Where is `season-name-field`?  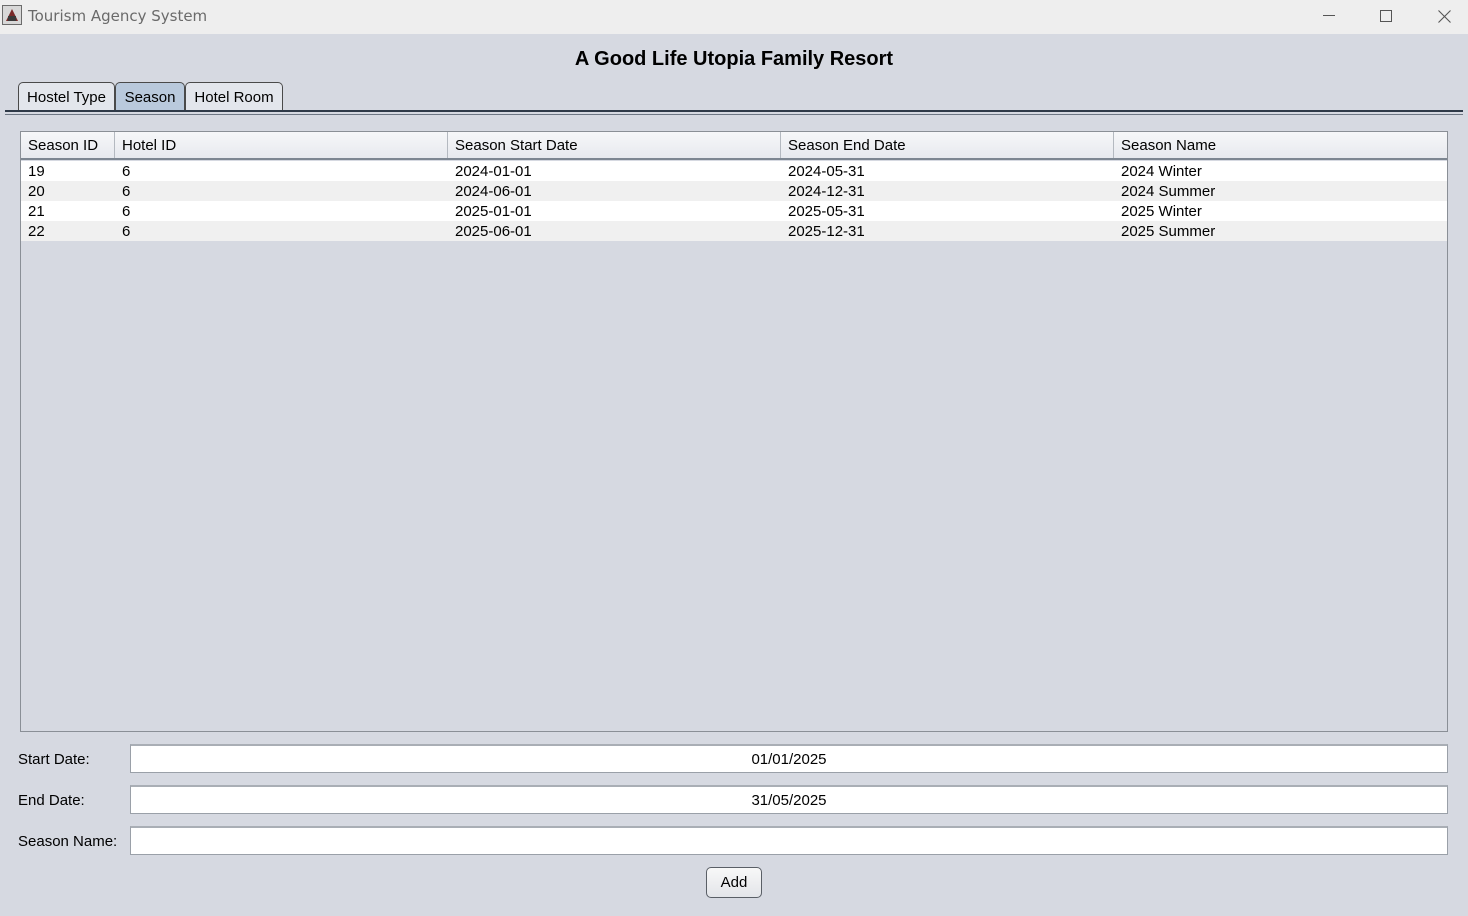 season-name-field is located at coordinates (789, 840).